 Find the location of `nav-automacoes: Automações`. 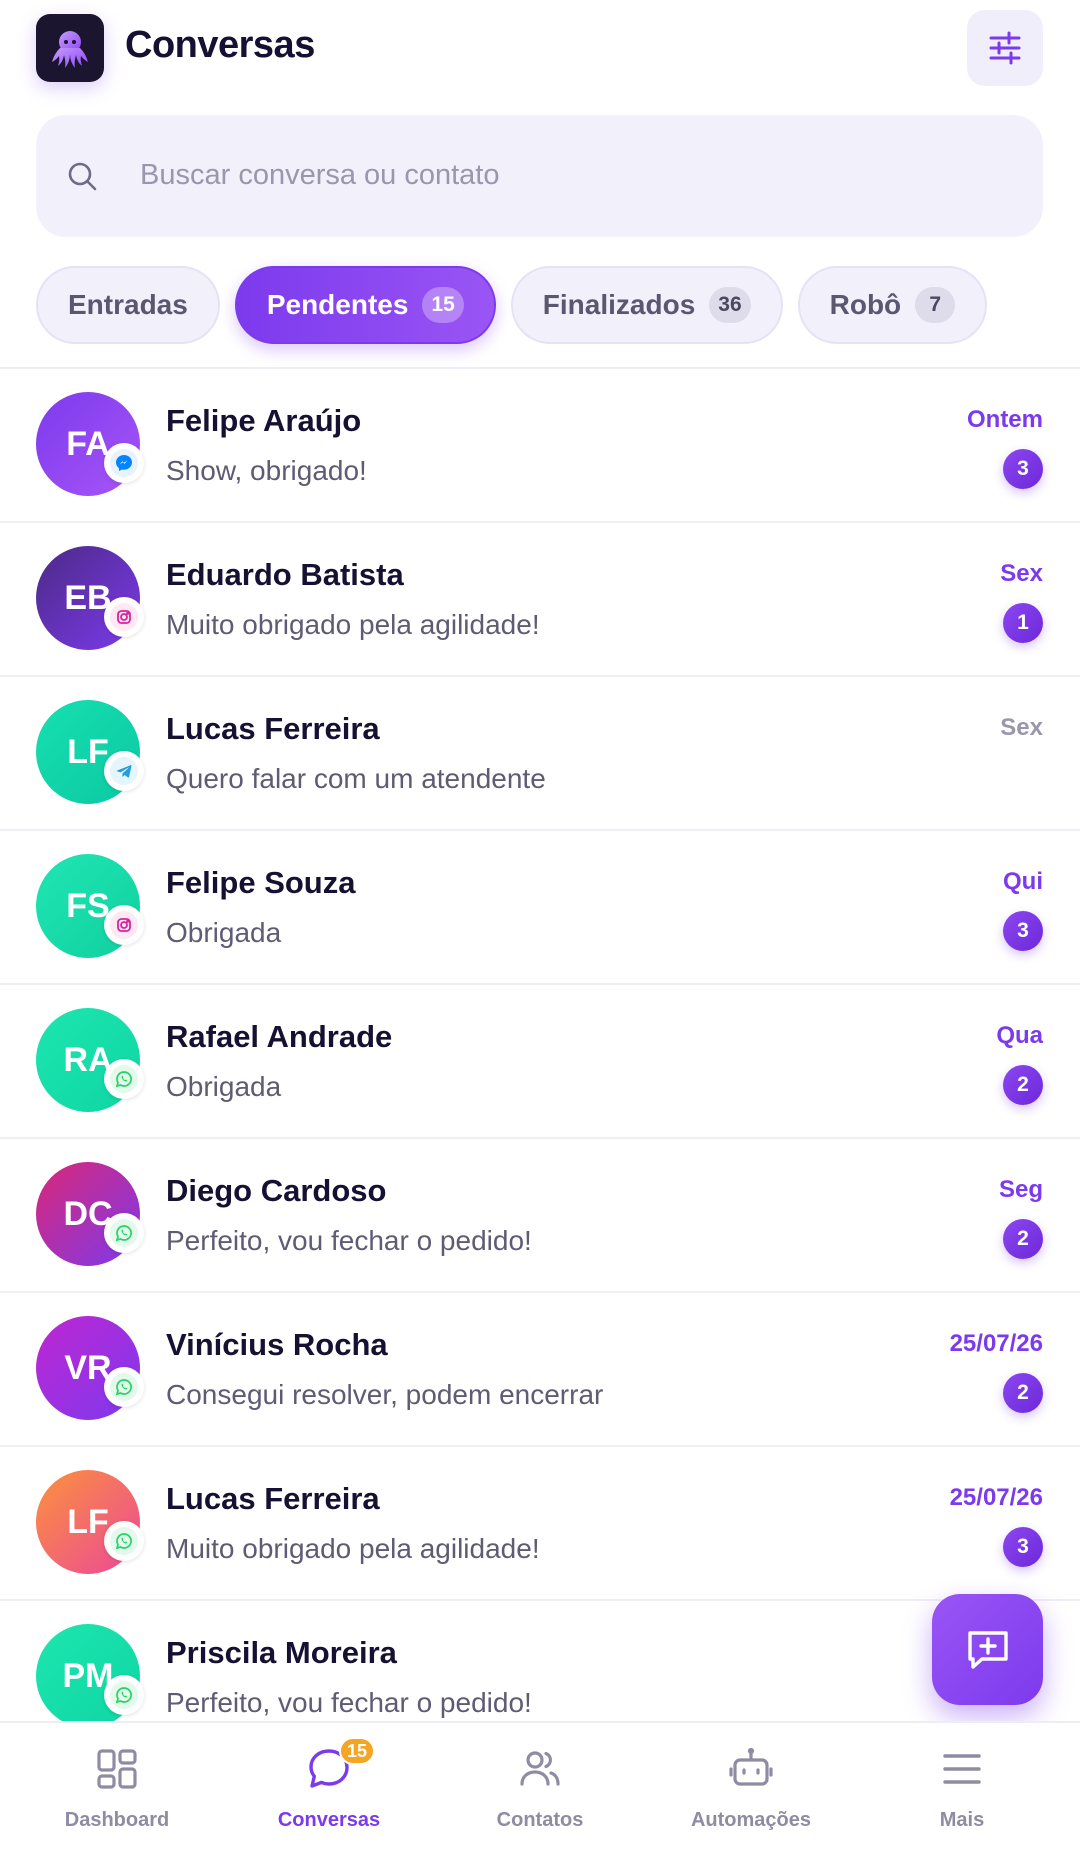

nav-automacoes: Automações is located at coordinates (751, 1796).